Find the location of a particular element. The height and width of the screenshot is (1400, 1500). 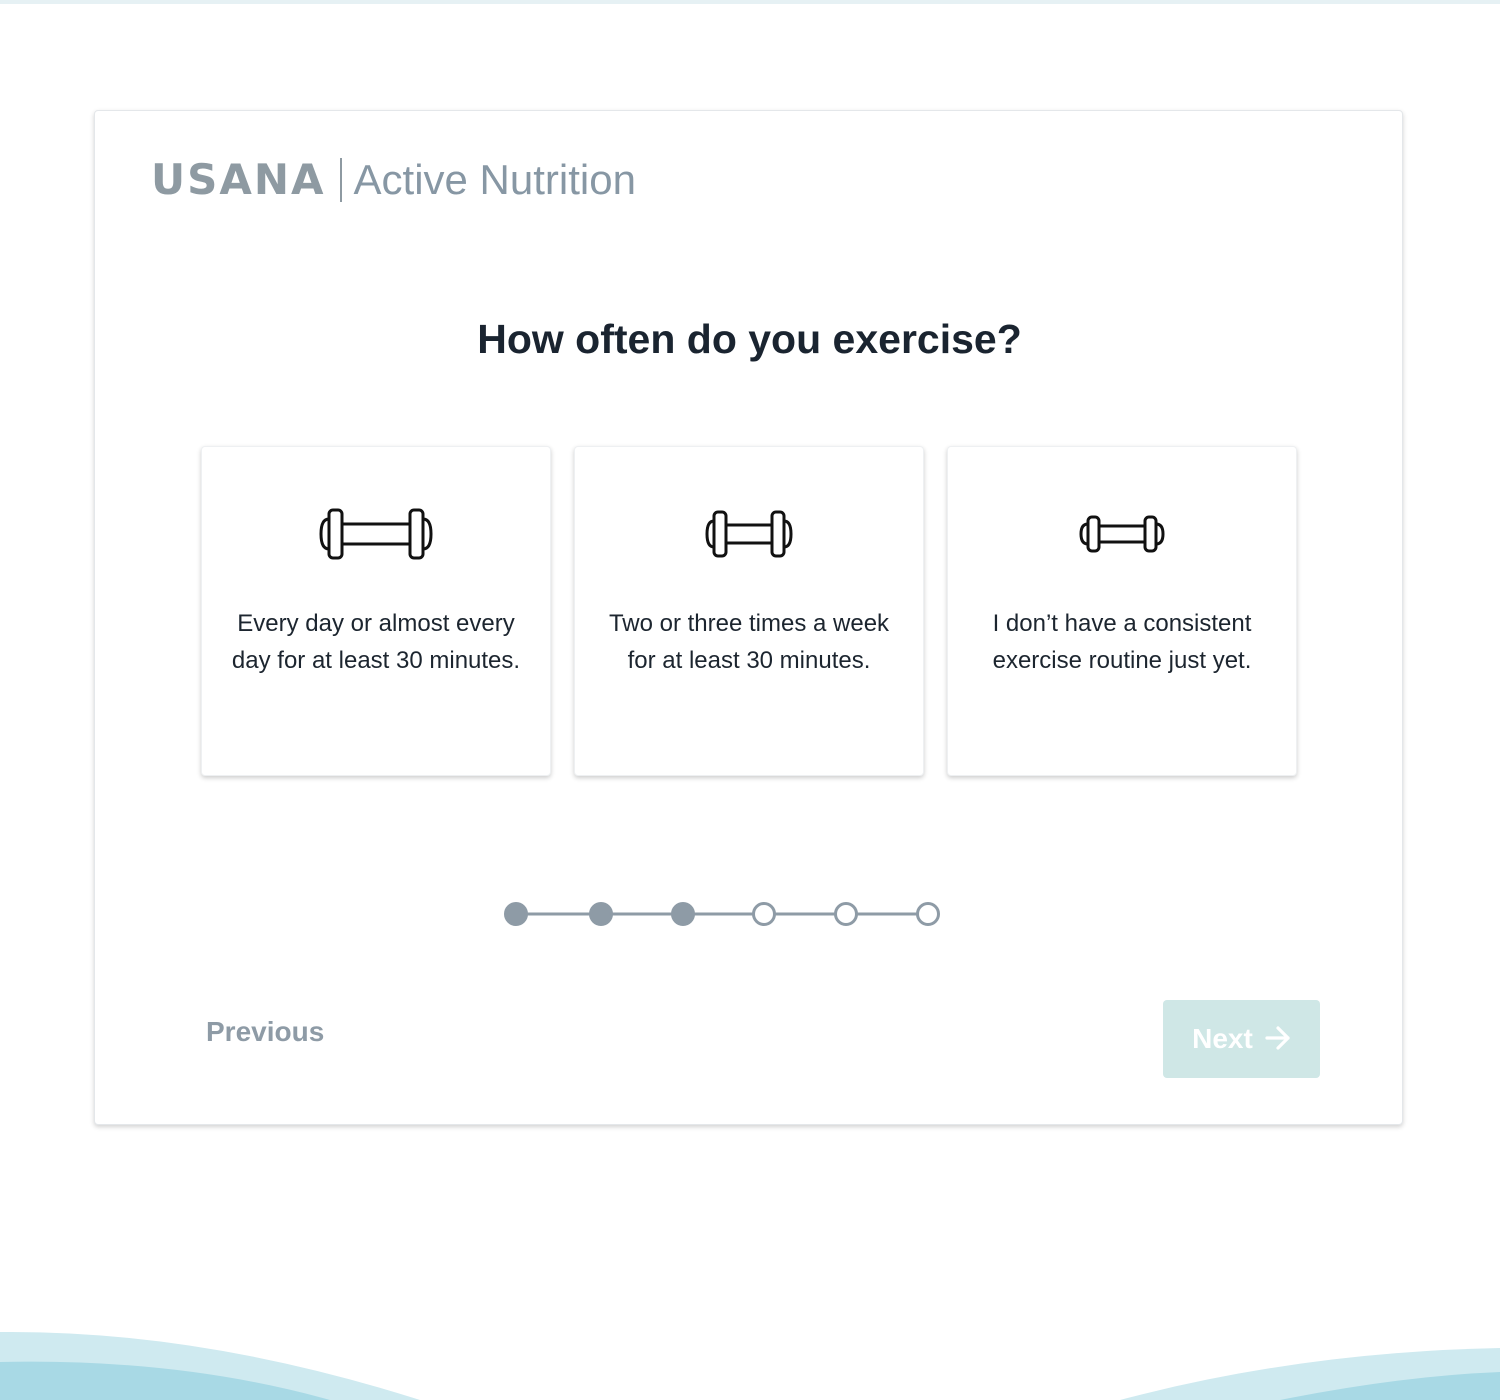

progress-track is located at coordinates (722, 914).